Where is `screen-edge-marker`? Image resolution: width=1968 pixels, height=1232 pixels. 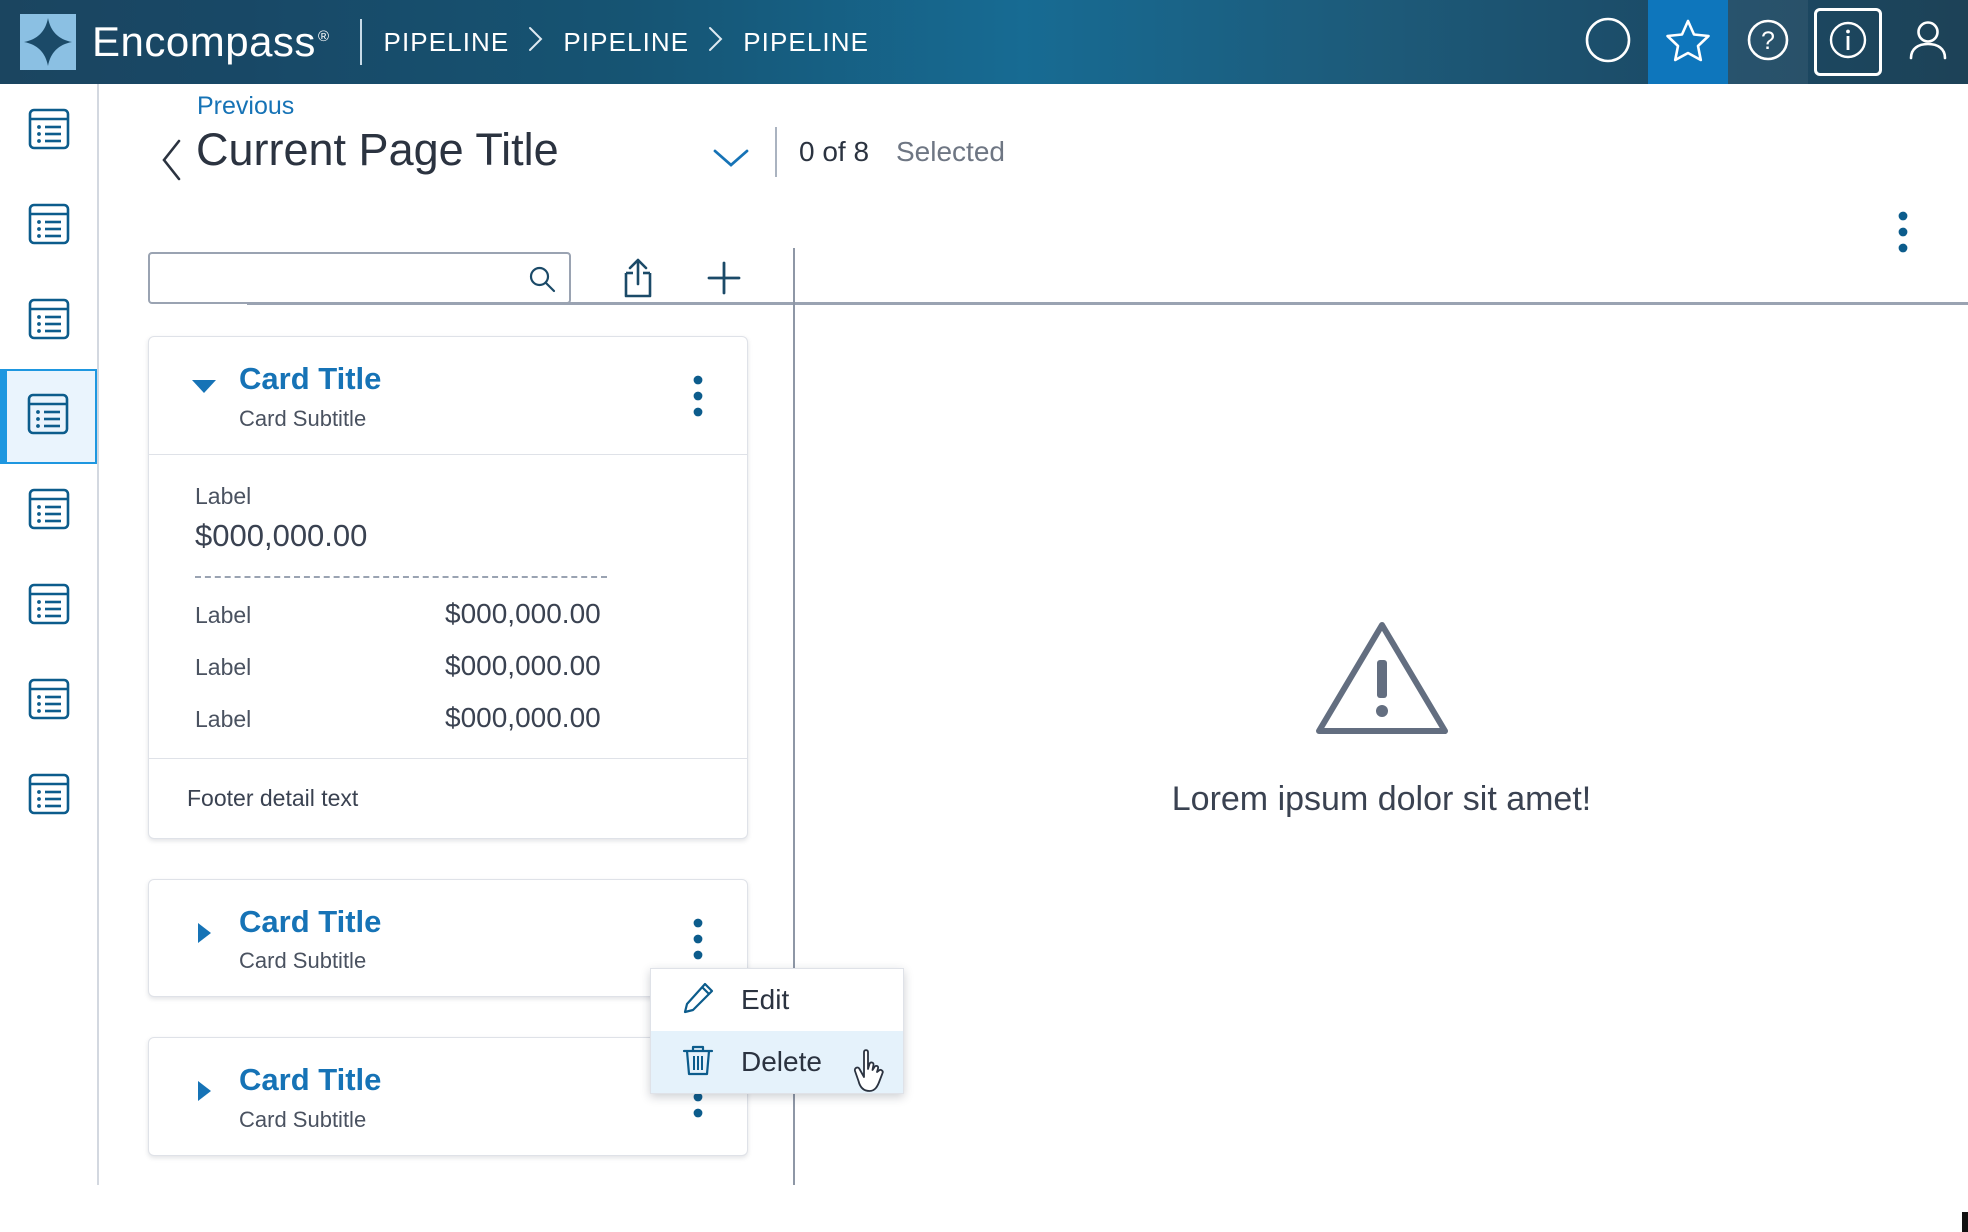 screen-edge-marker is located at coordinates (1965, 1222).